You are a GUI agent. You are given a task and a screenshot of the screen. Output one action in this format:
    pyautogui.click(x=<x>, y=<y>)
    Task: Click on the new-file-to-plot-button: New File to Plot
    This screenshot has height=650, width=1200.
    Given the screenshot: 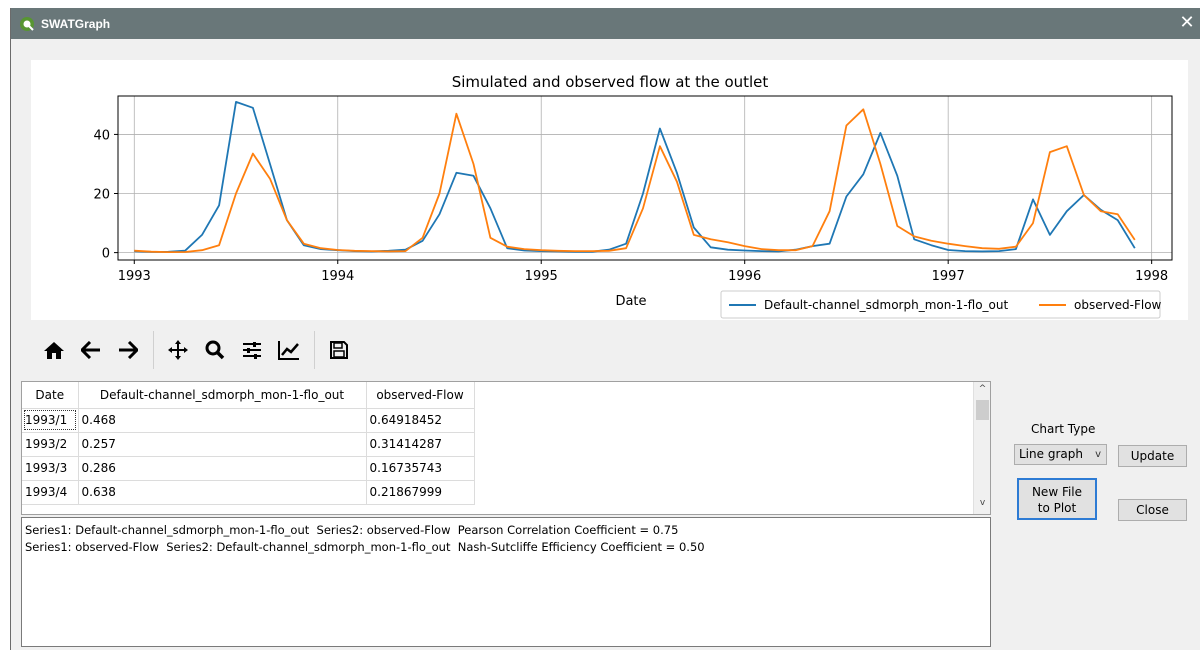 What is the action you would take?
    pyautogui.click(x=1057, y=499)
    